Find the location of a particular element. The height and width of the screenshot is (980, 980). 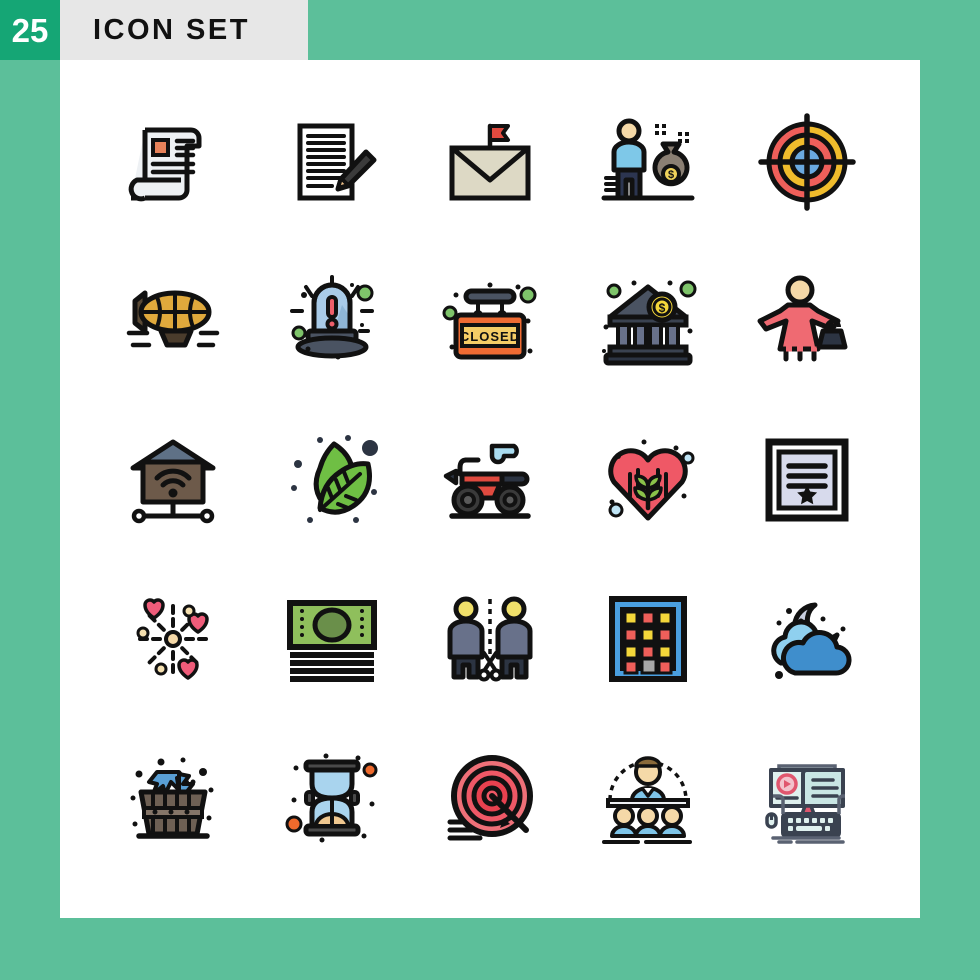

separation-scissors-icon is located at coordinates (490, 639).